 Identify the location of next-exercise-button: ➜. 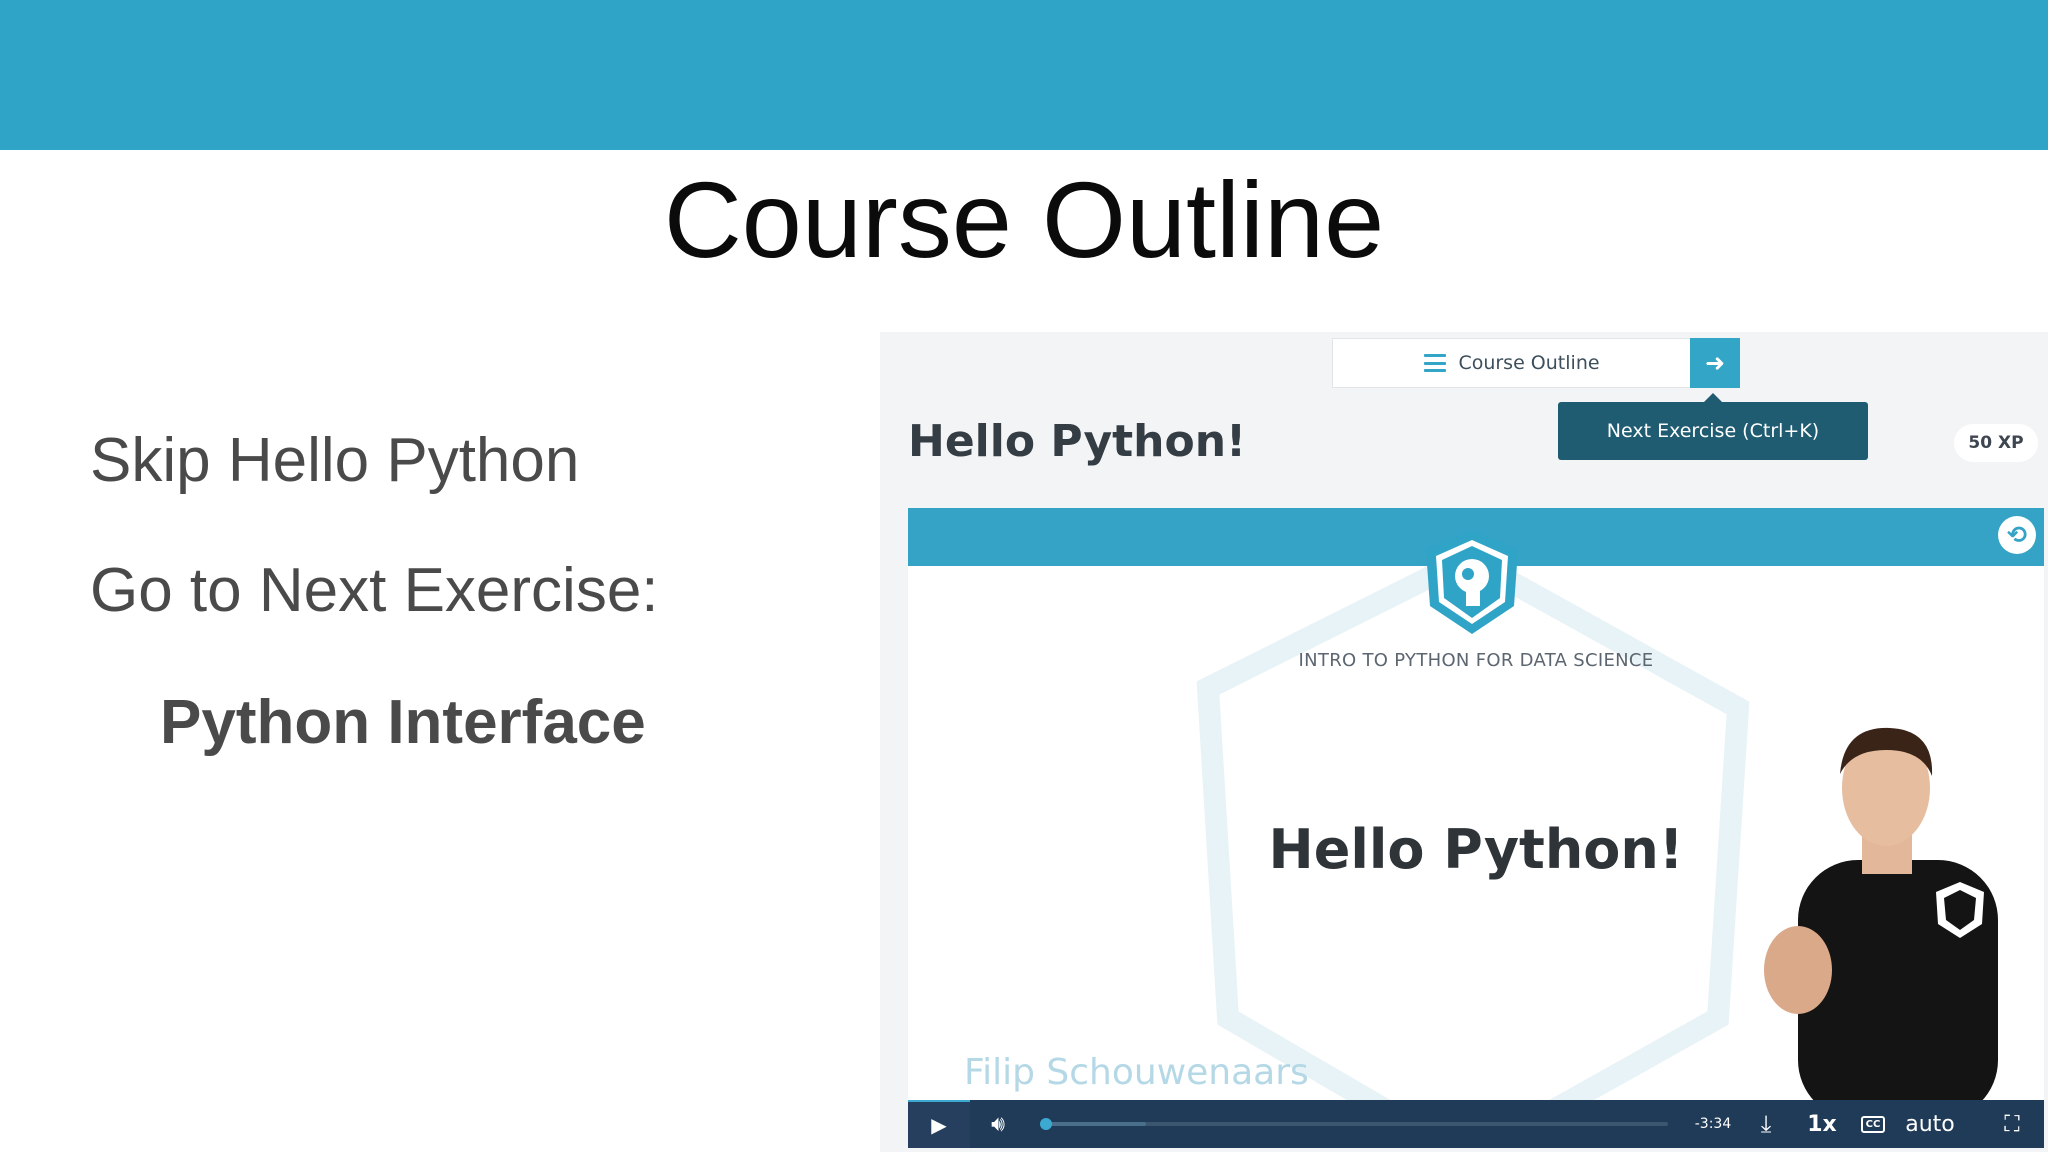
(1715, 363).